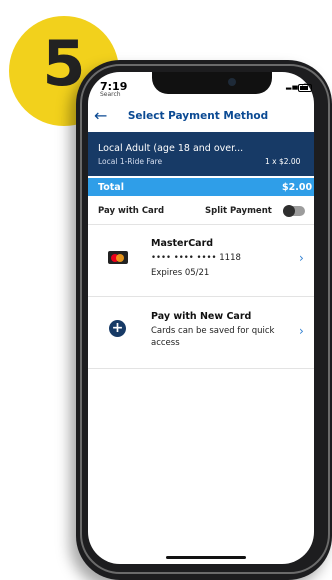 The height and width of the screenshot is (580, 332). Describe the element at coordinates (100, 115) in the screenshot. I see `back-arrow-icon: ←` at that location.